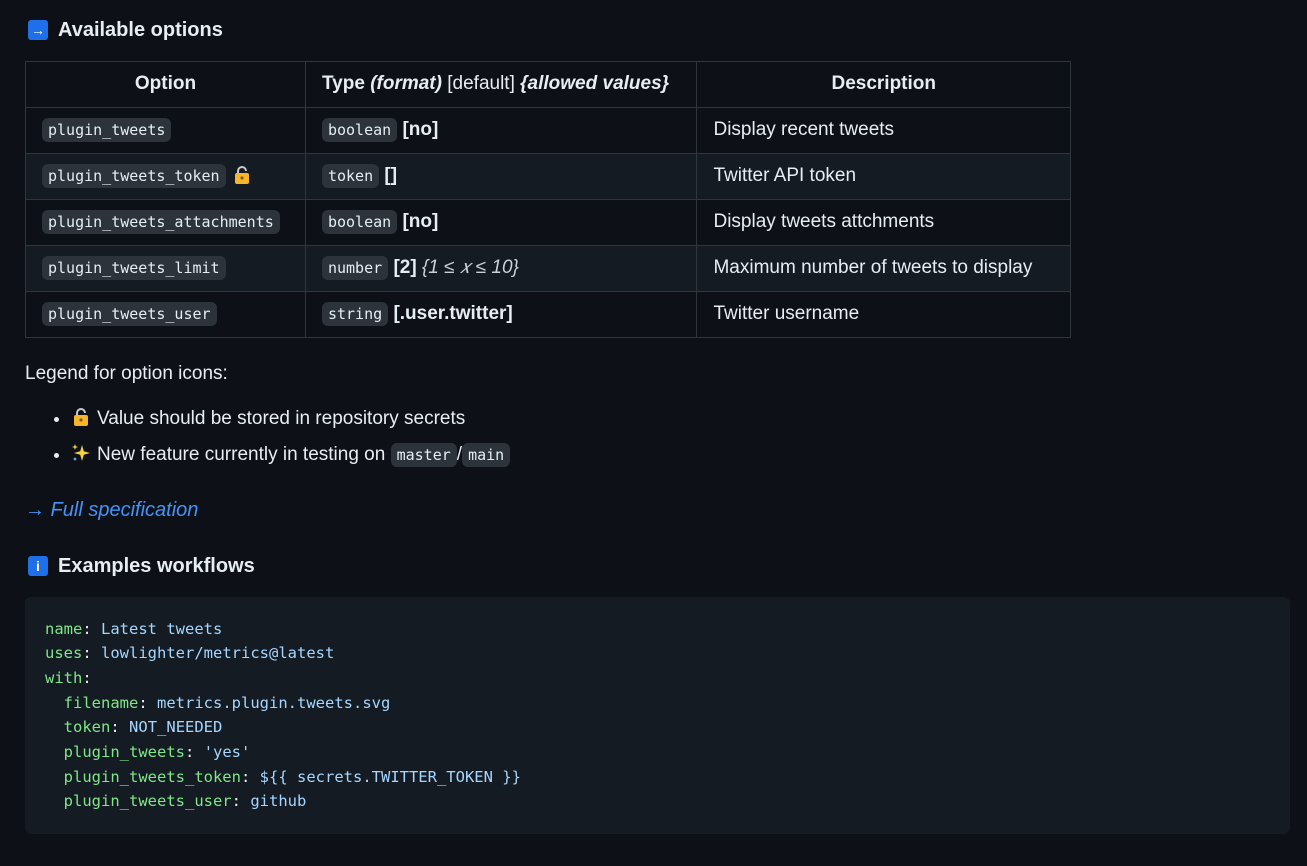 The height and width of the screenshot is (866, 1307). What do you see at coordinates (129, 314) in the screenshot?
I see `option-name: plugin_tweets_user` at bounding box center [129, 314].